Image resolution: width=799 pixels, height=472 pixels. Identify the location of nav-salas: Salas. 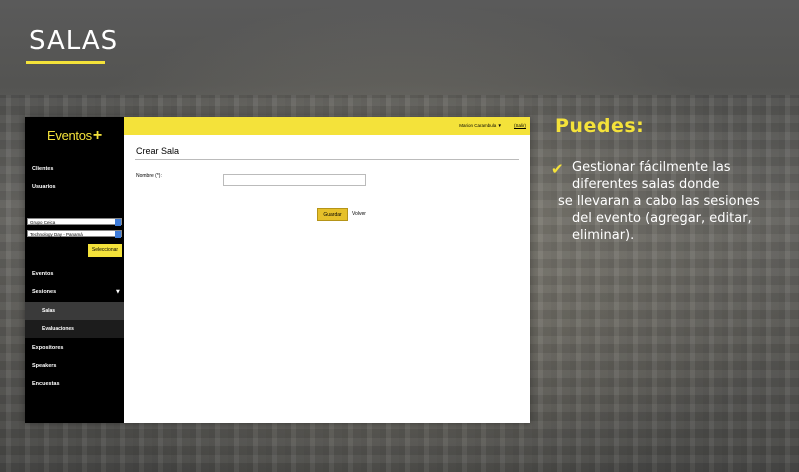
(48, 311).